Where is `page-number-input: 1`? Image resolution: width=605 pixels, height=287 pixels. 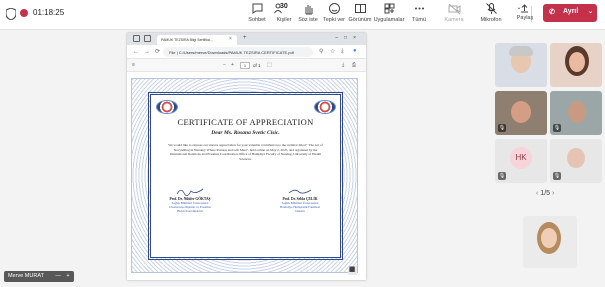 page-number-input: 1 is located at coordinates (245, 65).